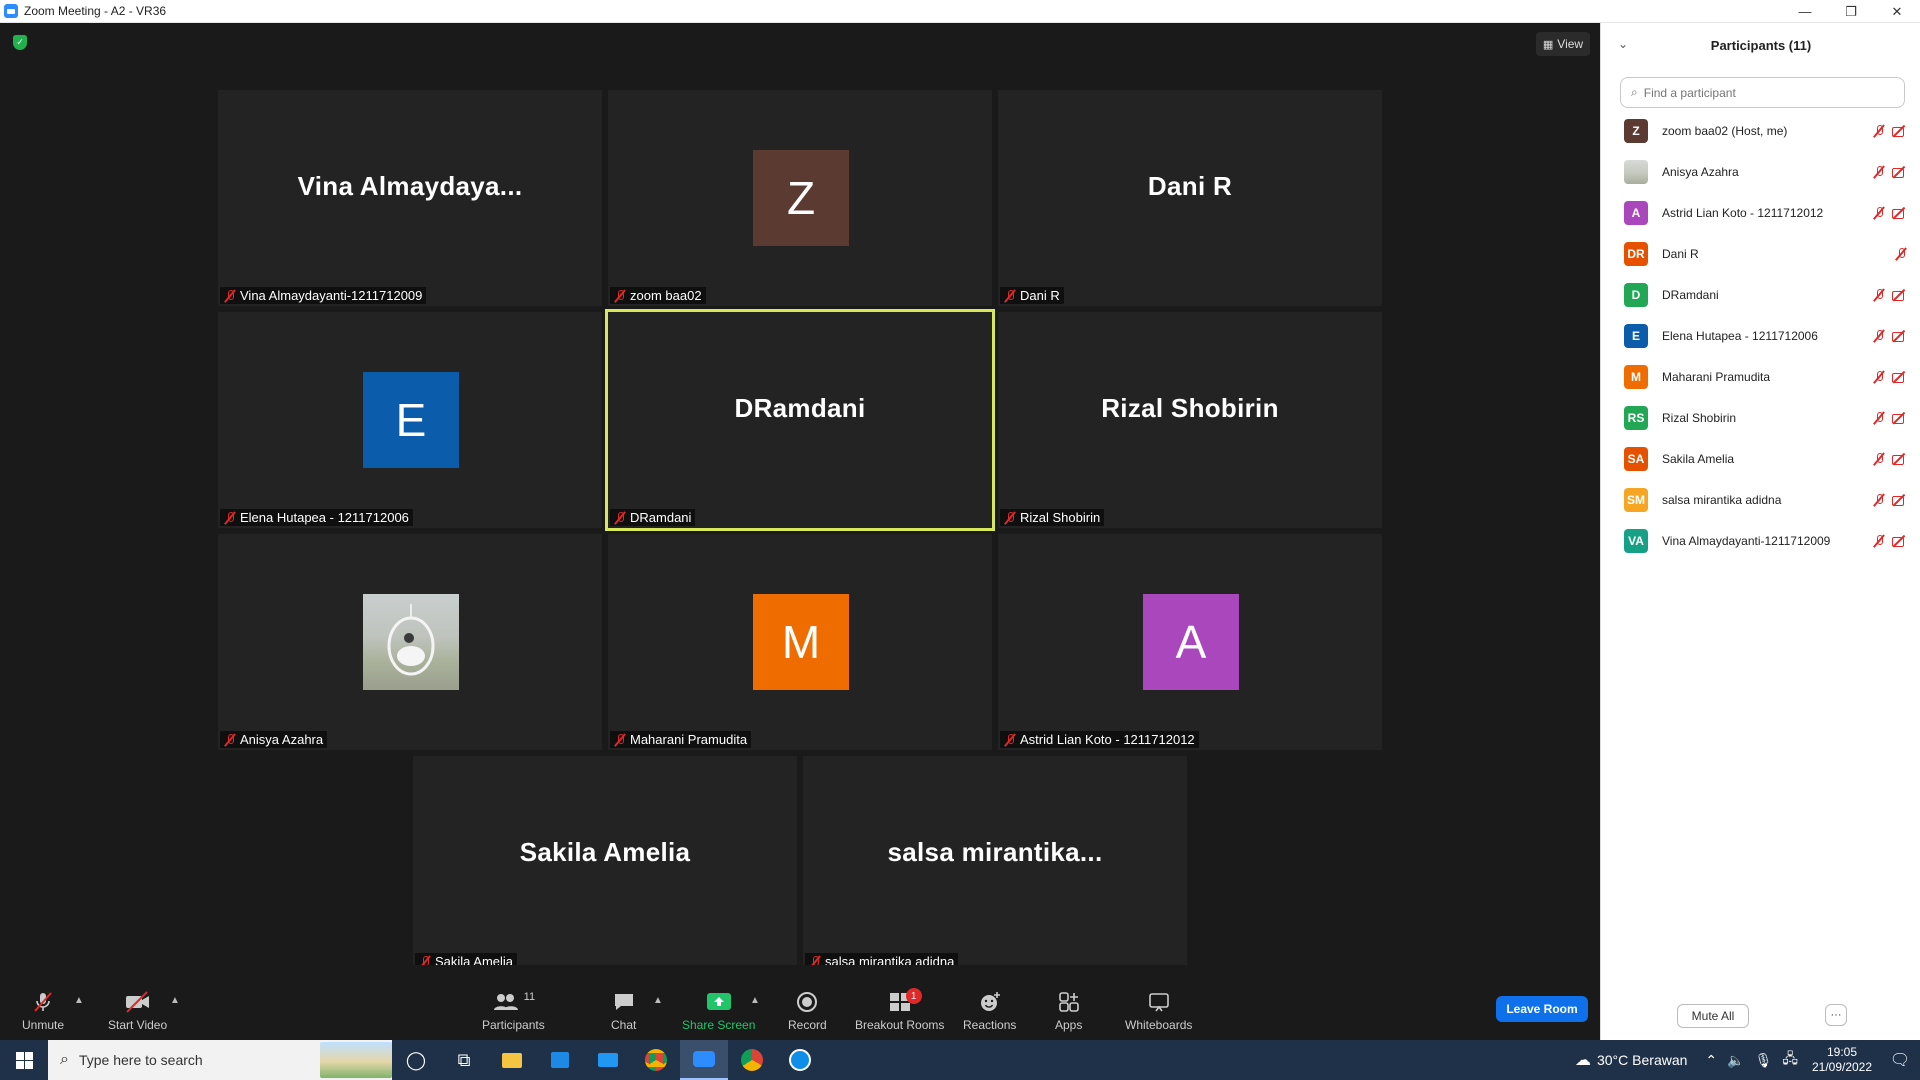  I want to click on breakout-rooms-icon: 1, so click(905, 1001).